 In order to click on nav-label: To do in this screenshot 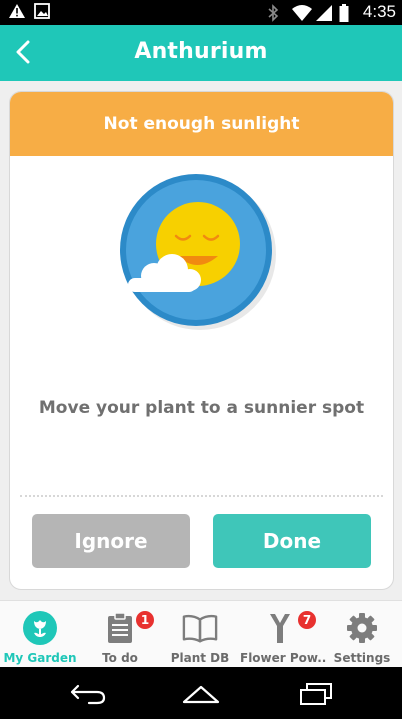, I will do `click(120, 658)`.